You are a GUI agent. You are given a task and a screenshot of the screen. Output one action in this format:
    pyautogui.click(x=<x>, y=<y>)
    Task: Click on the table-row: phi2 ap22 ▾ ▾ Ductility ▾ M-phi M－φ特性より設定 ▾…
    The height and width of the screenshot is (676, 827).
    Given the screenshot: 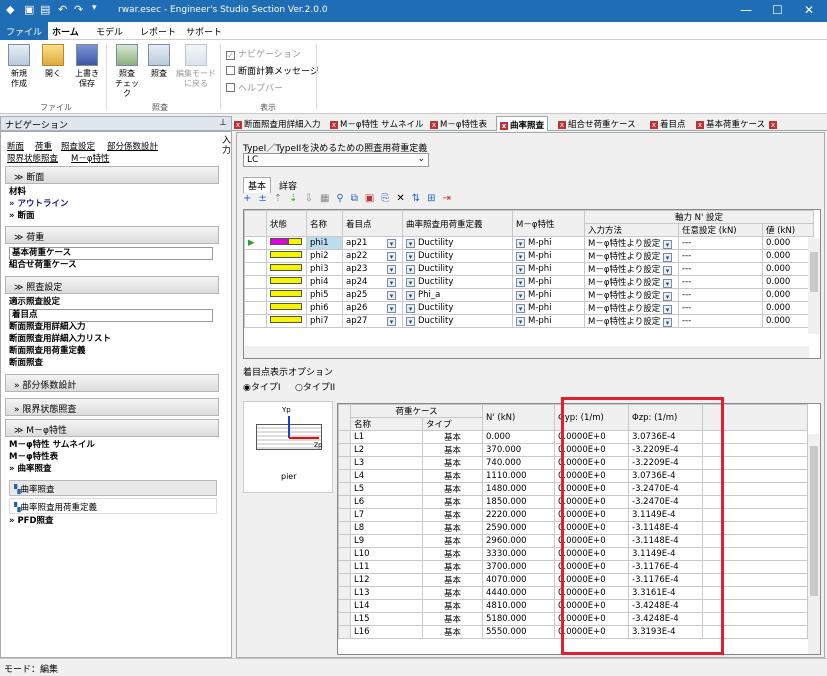 What is the action you would take?
    pyautogui.click(x=529, y=256)
    